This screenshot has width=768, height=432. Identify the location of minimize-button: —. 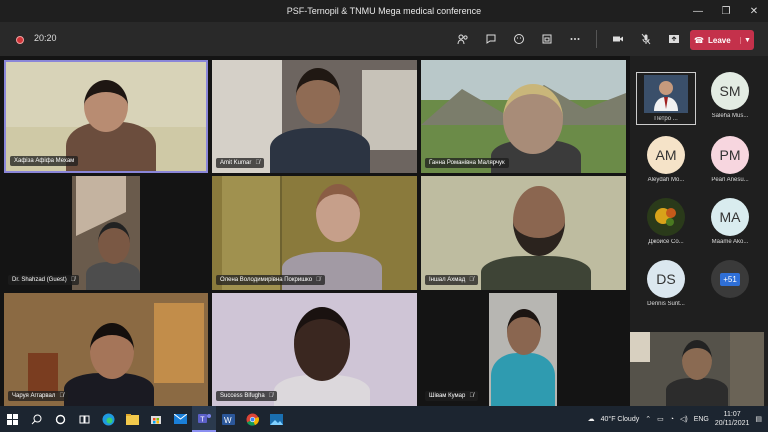
(698, 11).